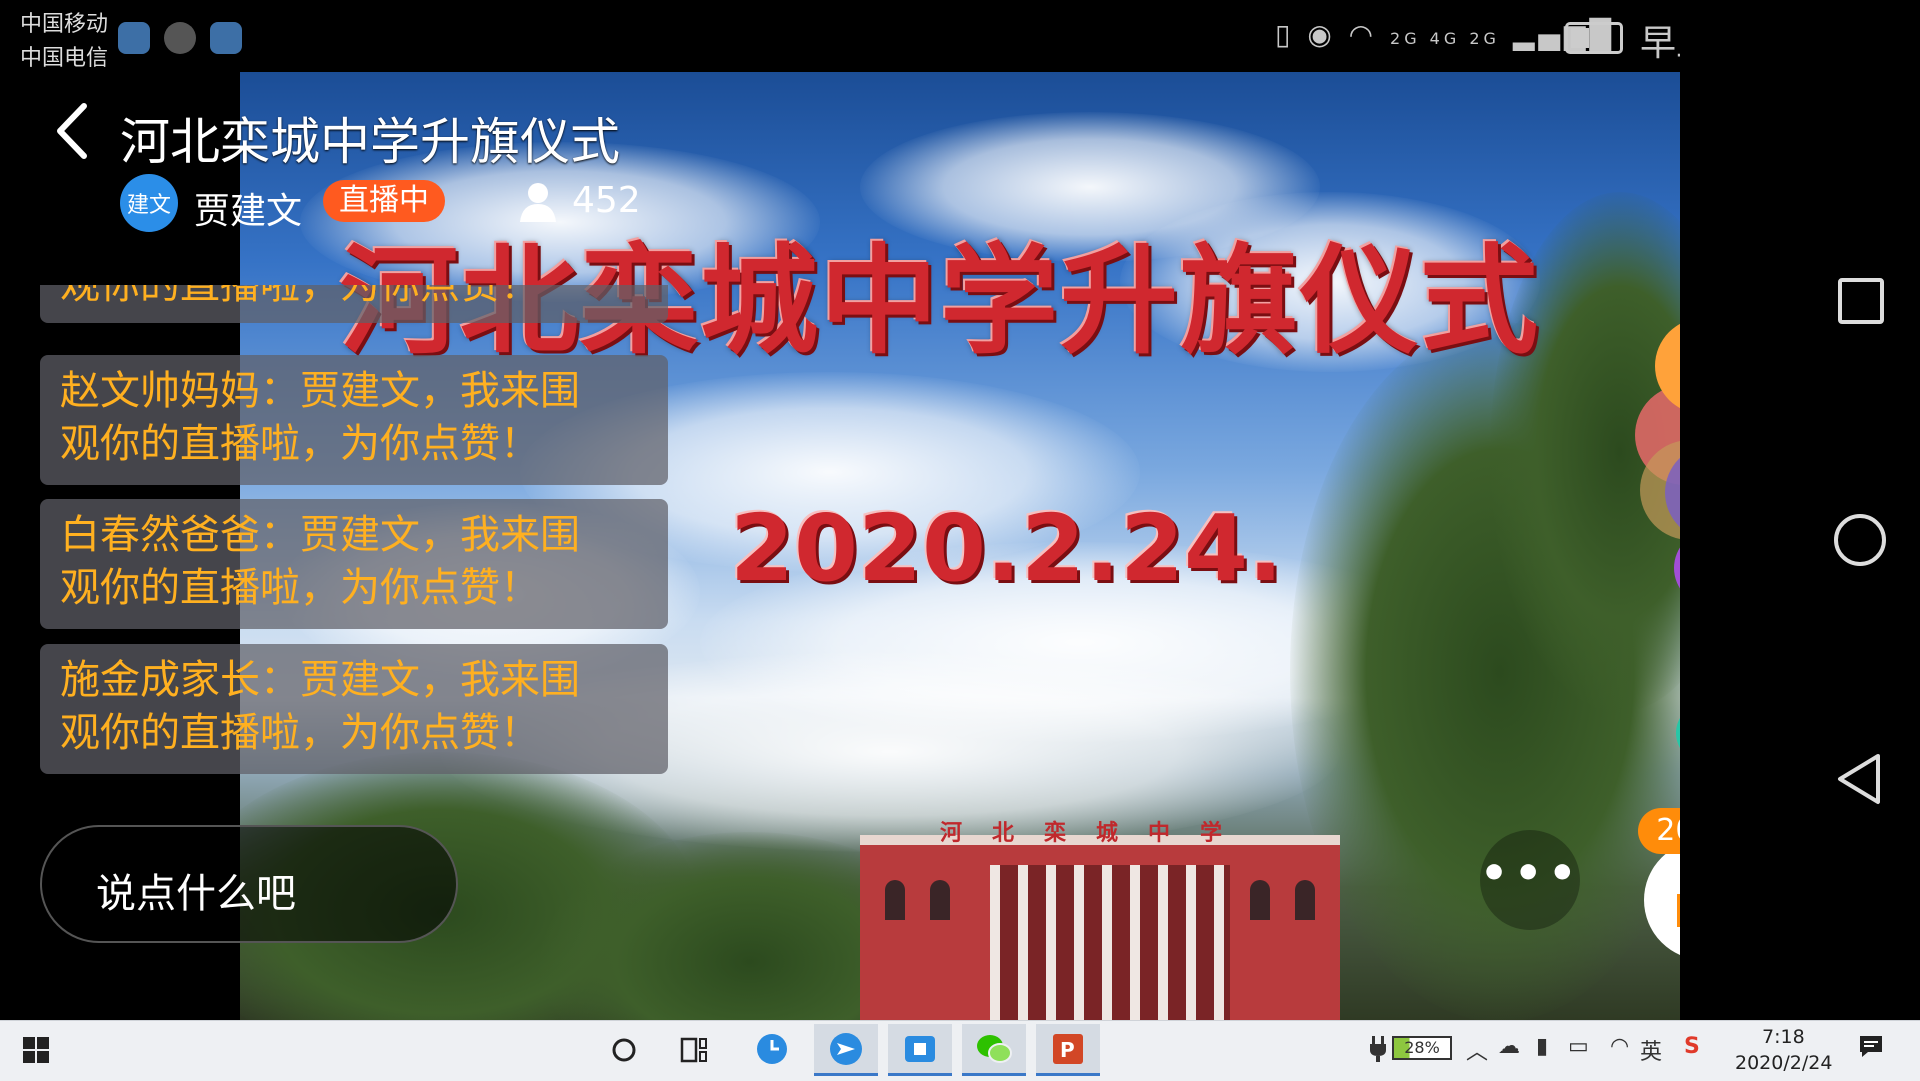 Image resolution: width=1920 pixels, height=1081 pixels. What do you see at coordinates (1321, 34) in the screenshot?
I see `eye-icon: ◉` at bounding box center [1321, 34].